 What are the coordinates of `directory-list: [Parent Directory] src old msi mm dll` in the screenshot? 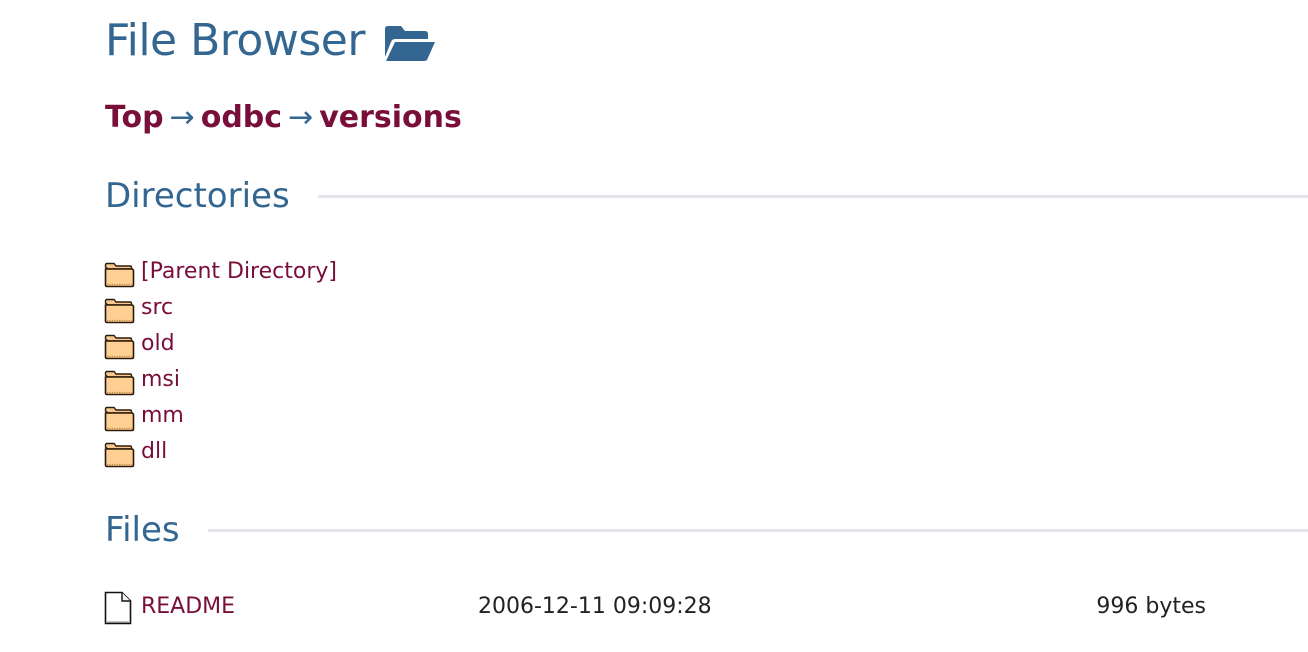 It's located at (220, 362).